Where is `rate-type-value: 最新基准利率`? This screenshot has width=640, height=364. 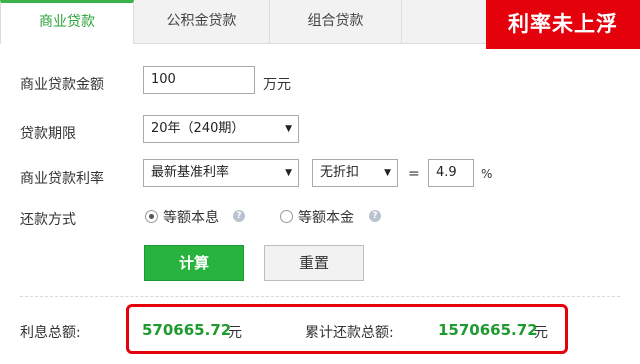 rate-type-value: 最新基准利率 is located at coordinates (190, 172).